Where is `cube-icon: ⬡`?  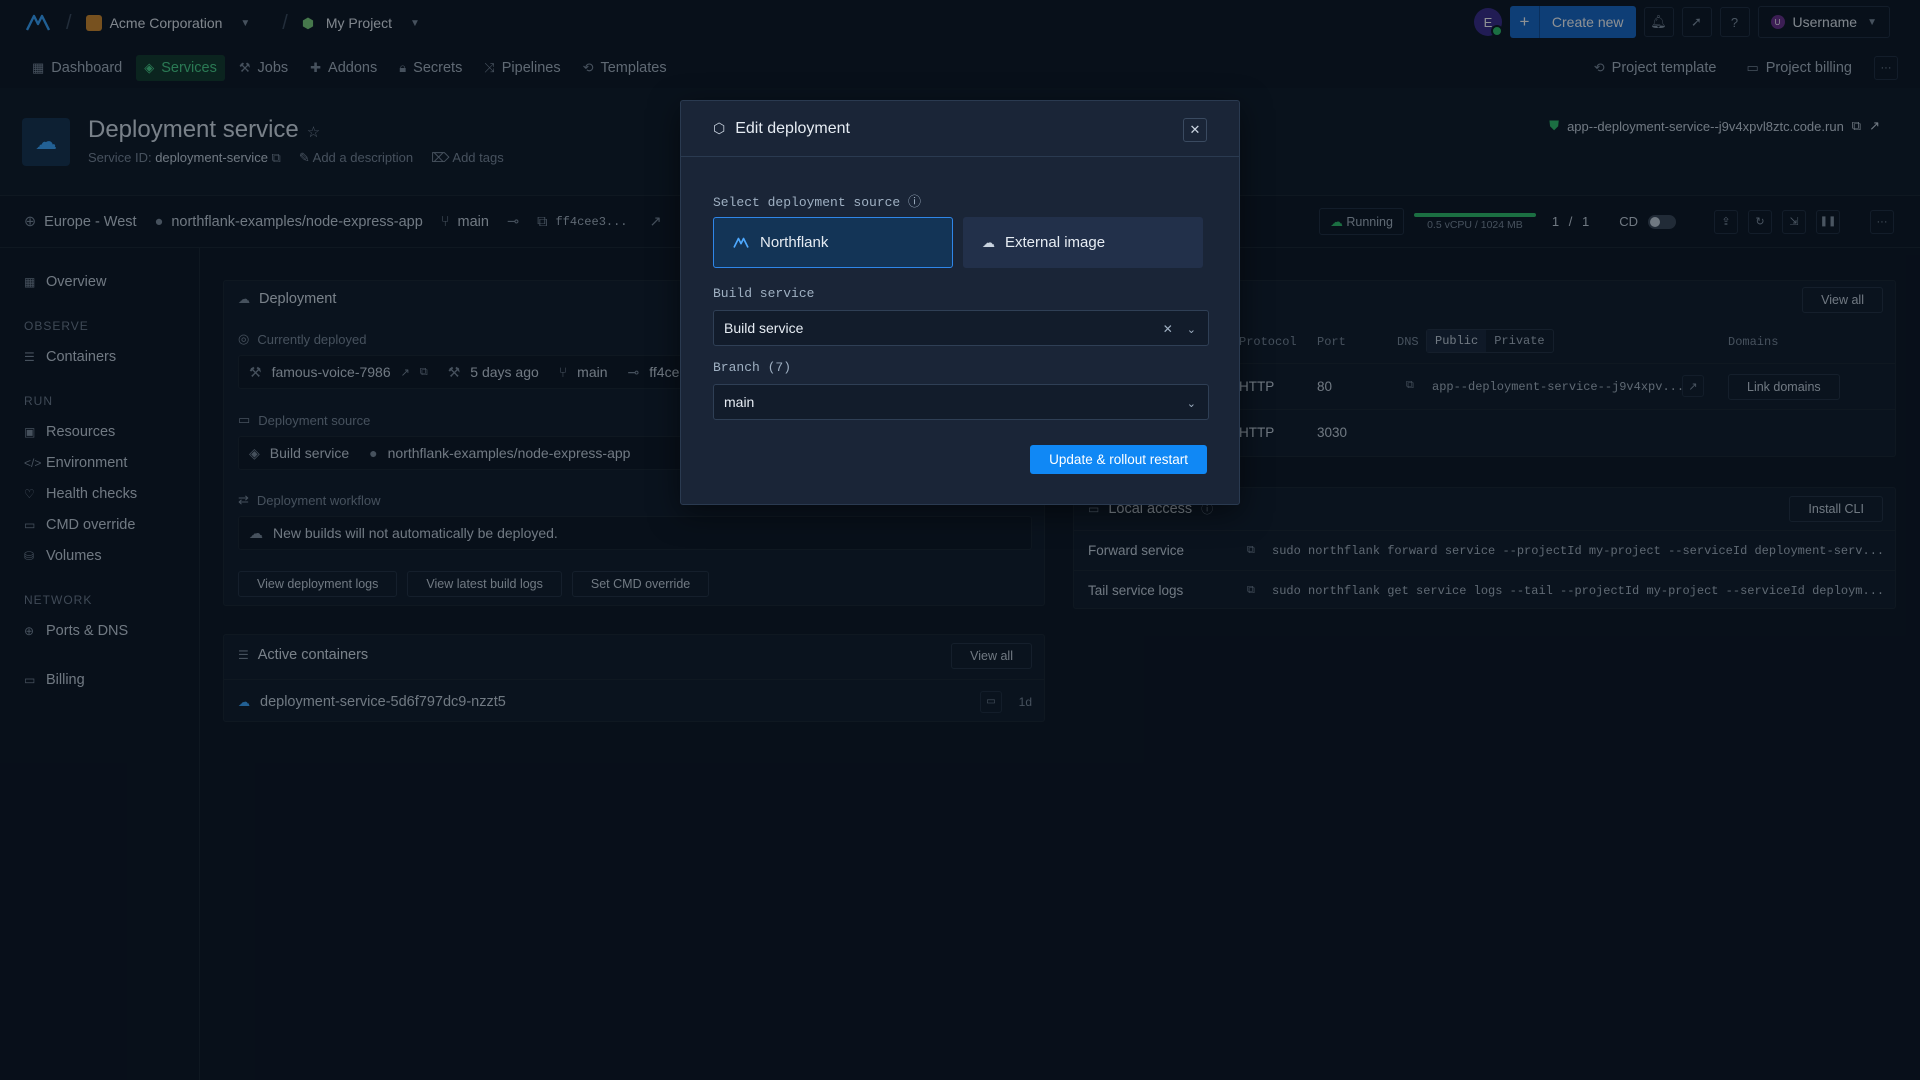
cube-icon: ⬡ is located at coordinates (719, 128).